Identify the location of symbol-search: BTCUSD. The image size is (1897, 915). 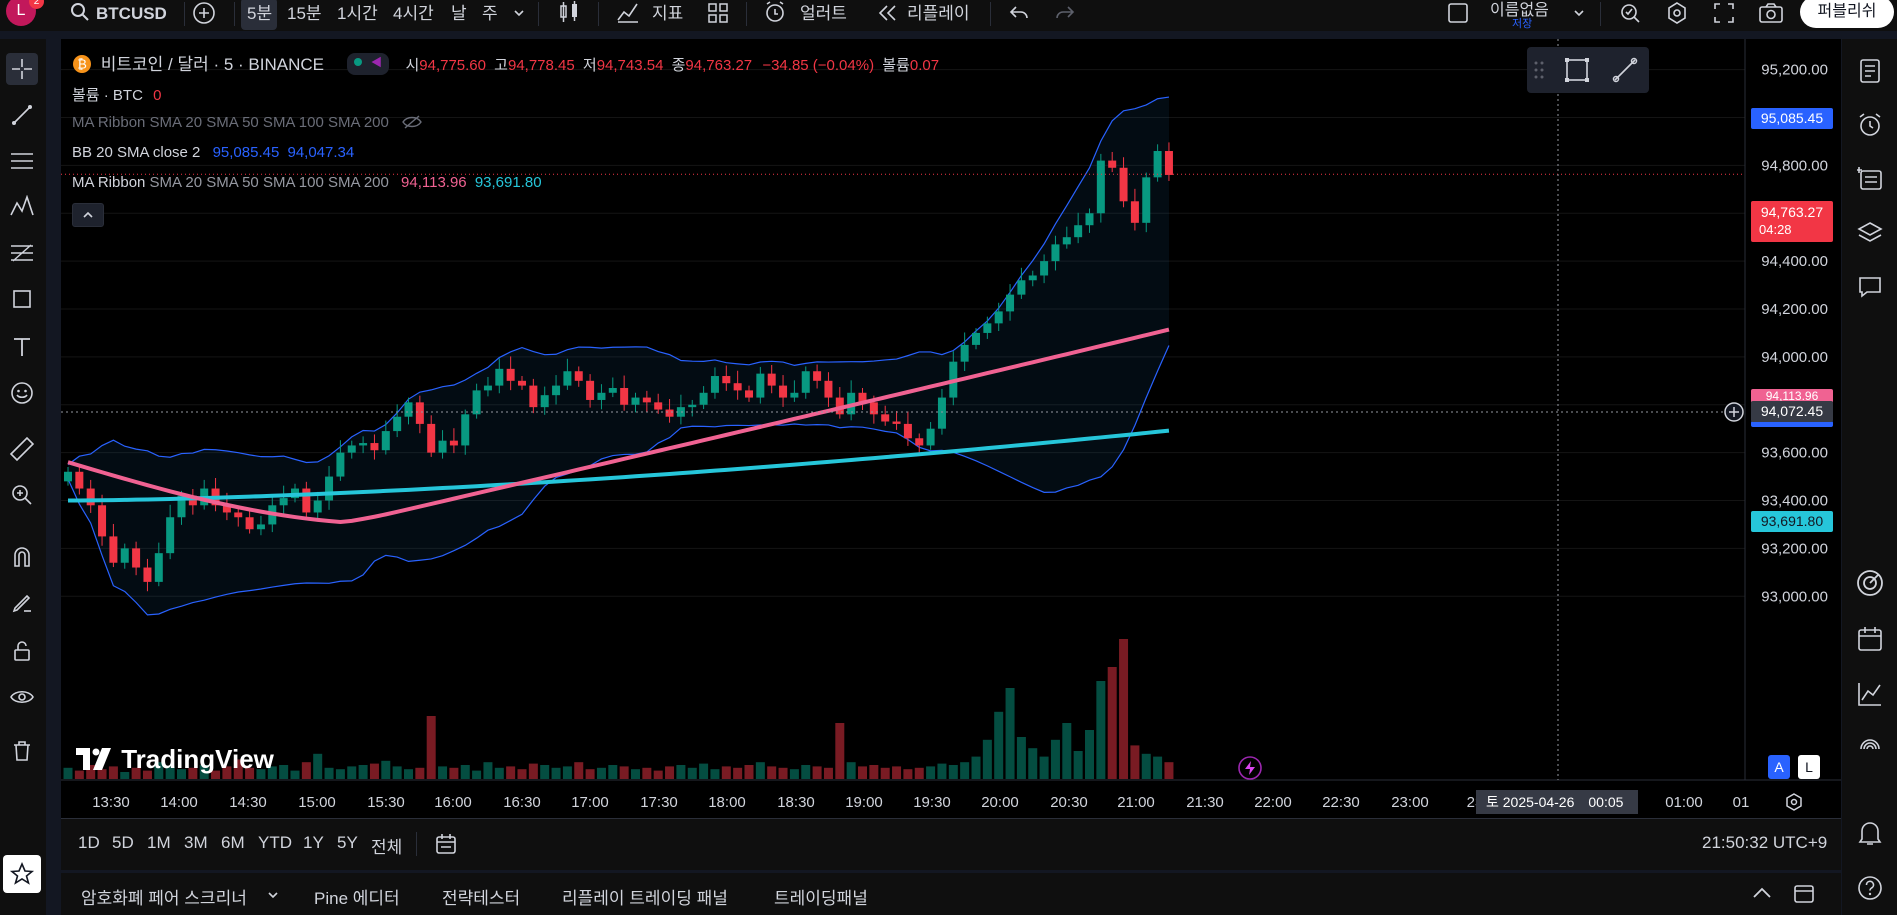
(131, 13).